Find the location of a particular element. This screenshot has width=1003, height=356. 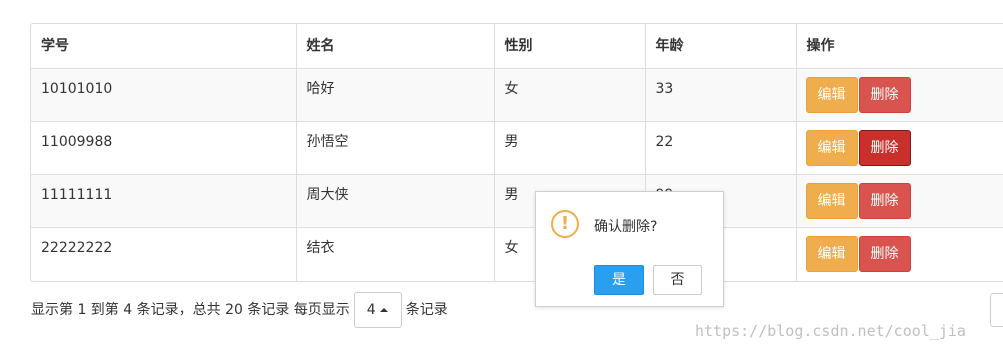

table-row: 11009988 孙悟空 男 22 编辑 删除 is located at coordinates (517, 148).